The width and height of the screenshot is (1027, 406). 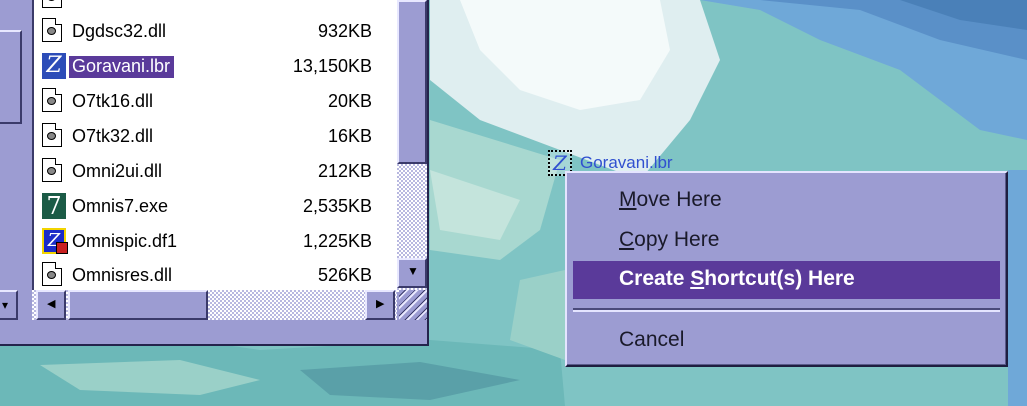 What do you see at coordinates (11, 77) in the screenshot?
I see `tree-scroll-thumb` at bounding box center [11, 77].